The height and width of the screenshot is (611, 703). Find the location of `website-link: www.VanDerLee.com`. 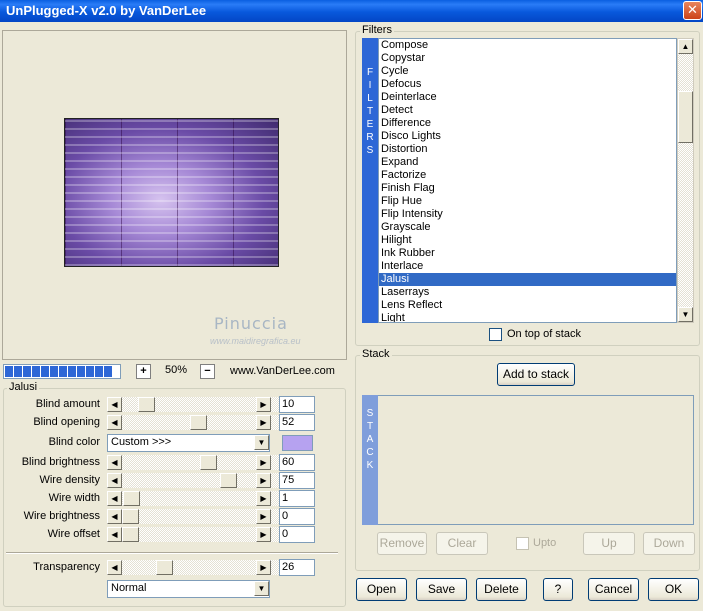

website-link: www.VanDerLee.com is located at coordinates (282, 371).